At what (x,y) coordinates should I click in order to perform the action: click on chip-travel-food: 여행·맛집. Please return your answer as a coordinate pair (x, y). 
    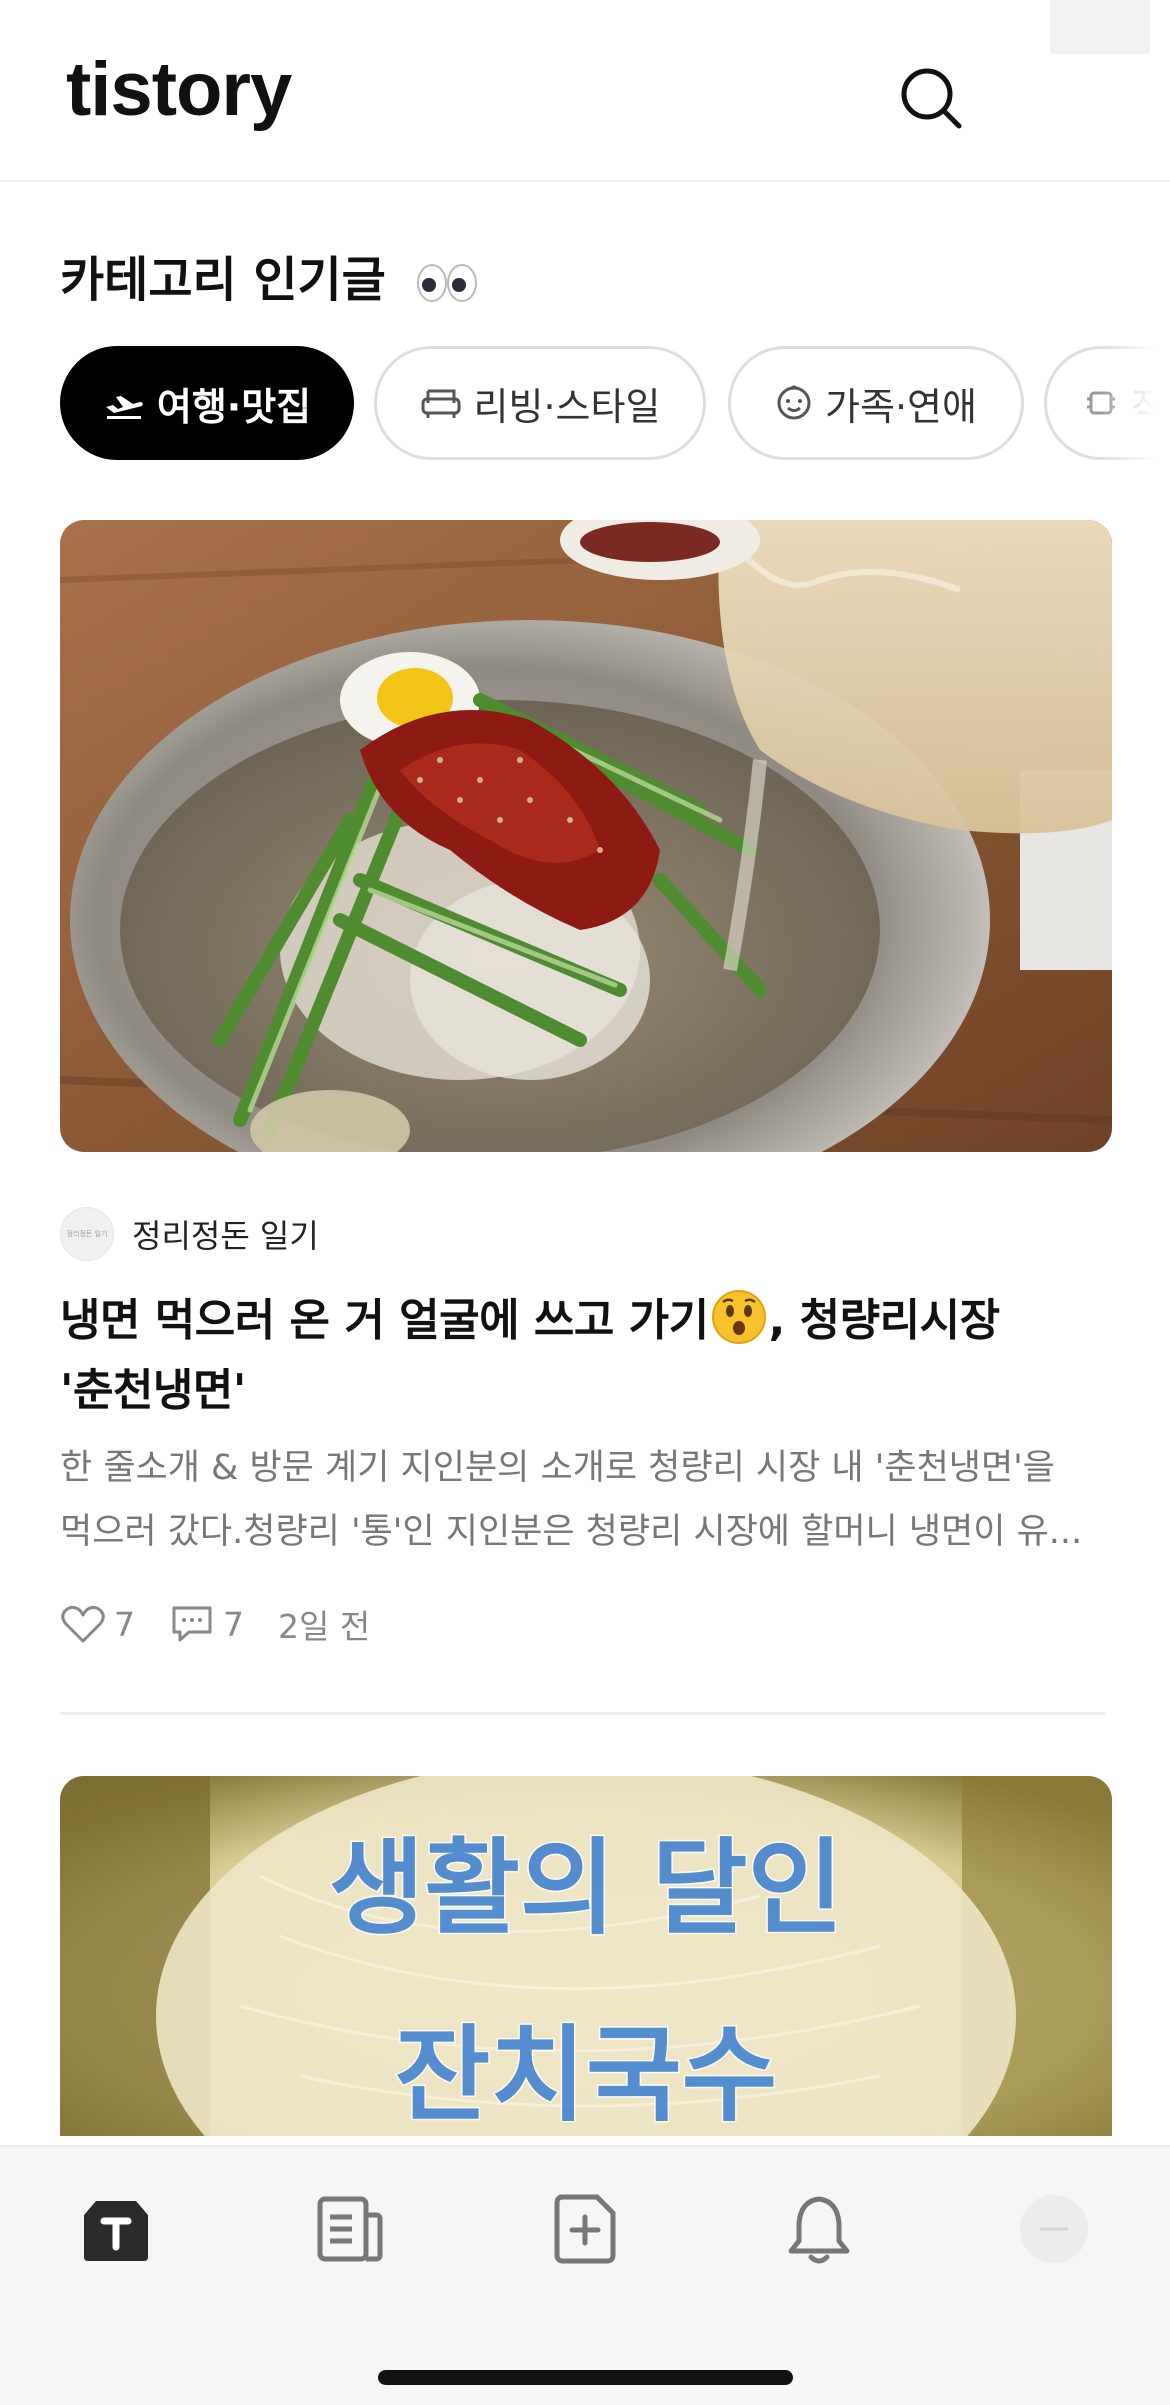
    Looking at the image, I should click on (207, 403).